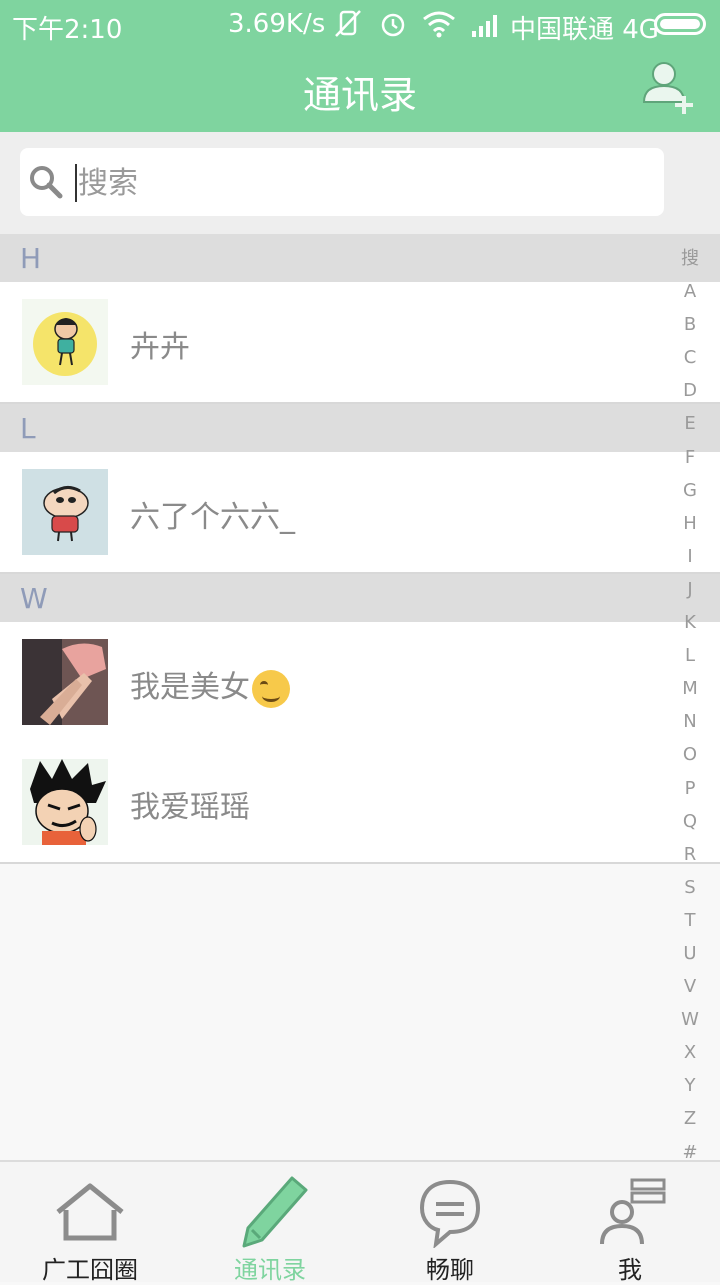 The width and height of the screenshot is (720, 1285). I want to click on search-input, so click(358, 183).